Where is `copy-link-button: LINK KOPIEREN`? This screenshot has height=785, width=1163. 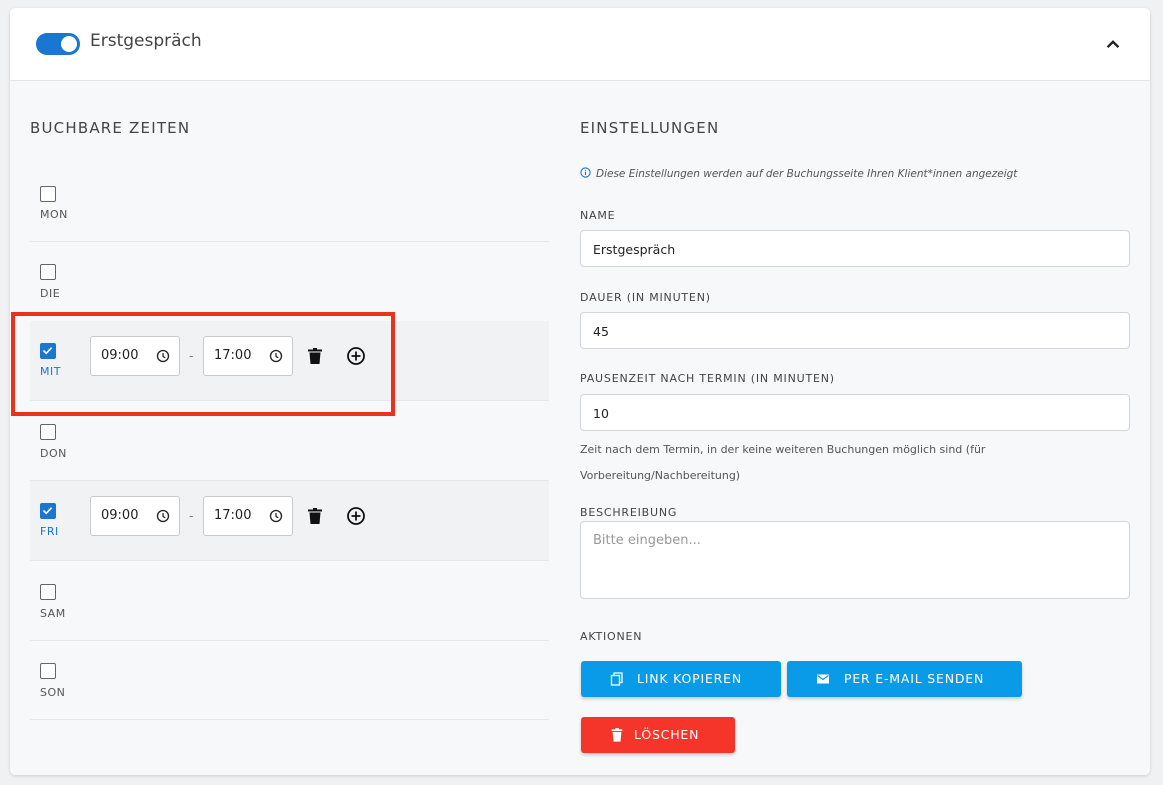
copy-link-button: LINK KOPIEREN is located at coordinates (681, 679).